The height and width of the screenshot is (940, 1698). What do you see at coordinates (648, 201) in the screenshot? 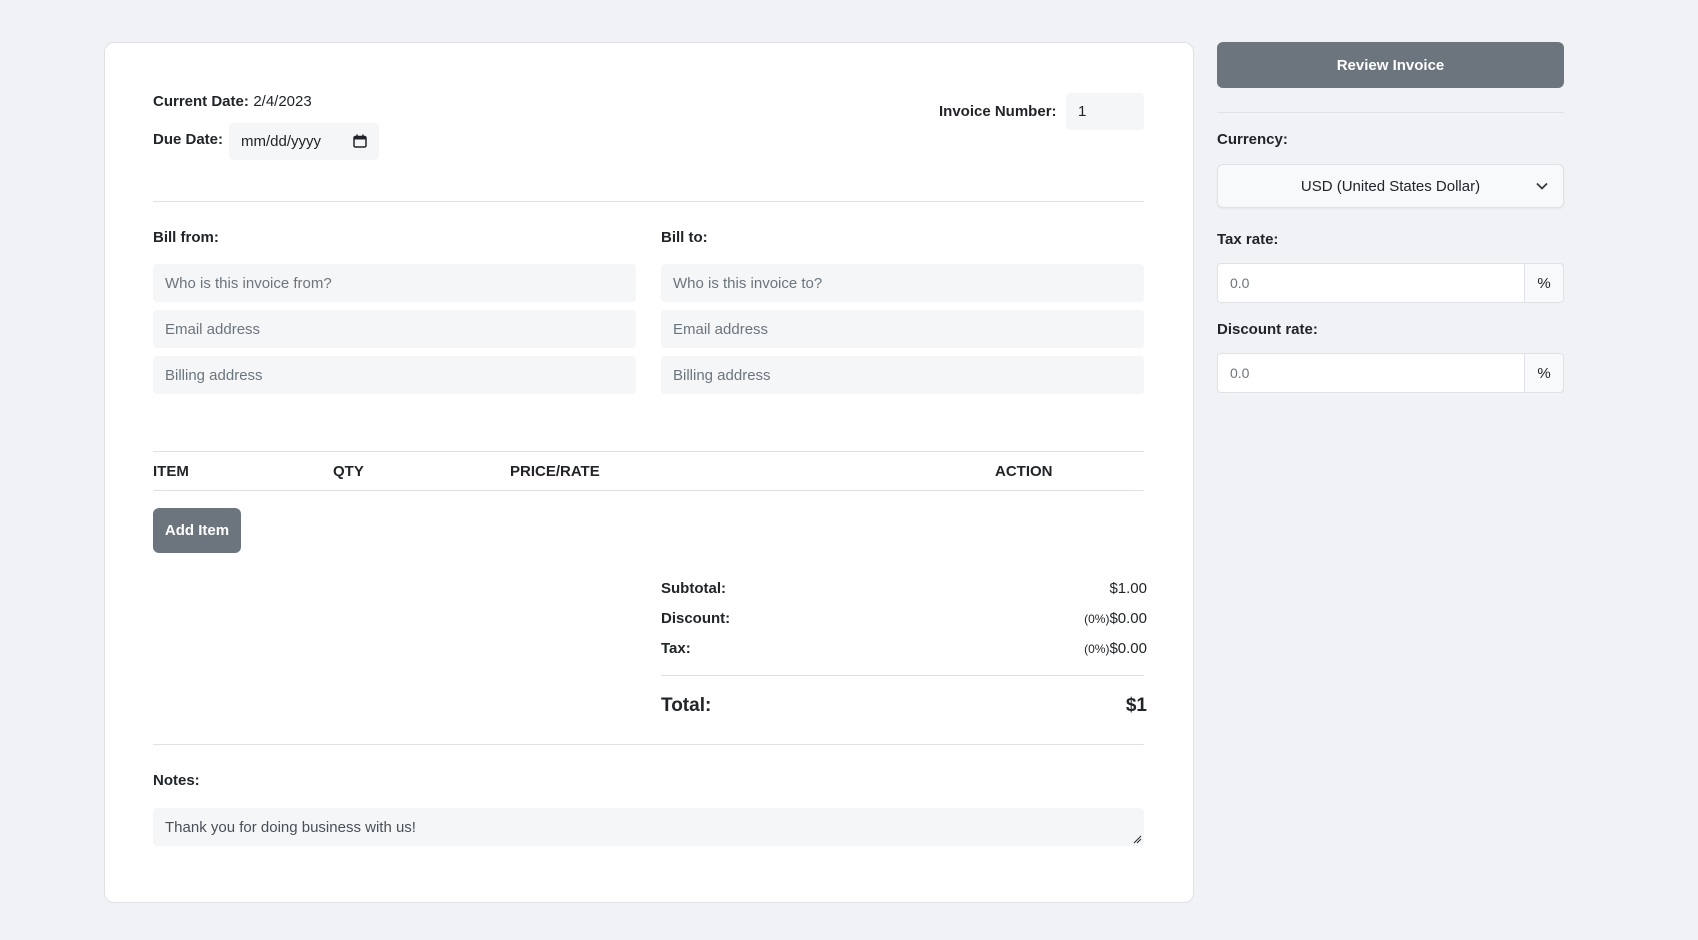
I see `header-divider` at bounding box center [648, 201].